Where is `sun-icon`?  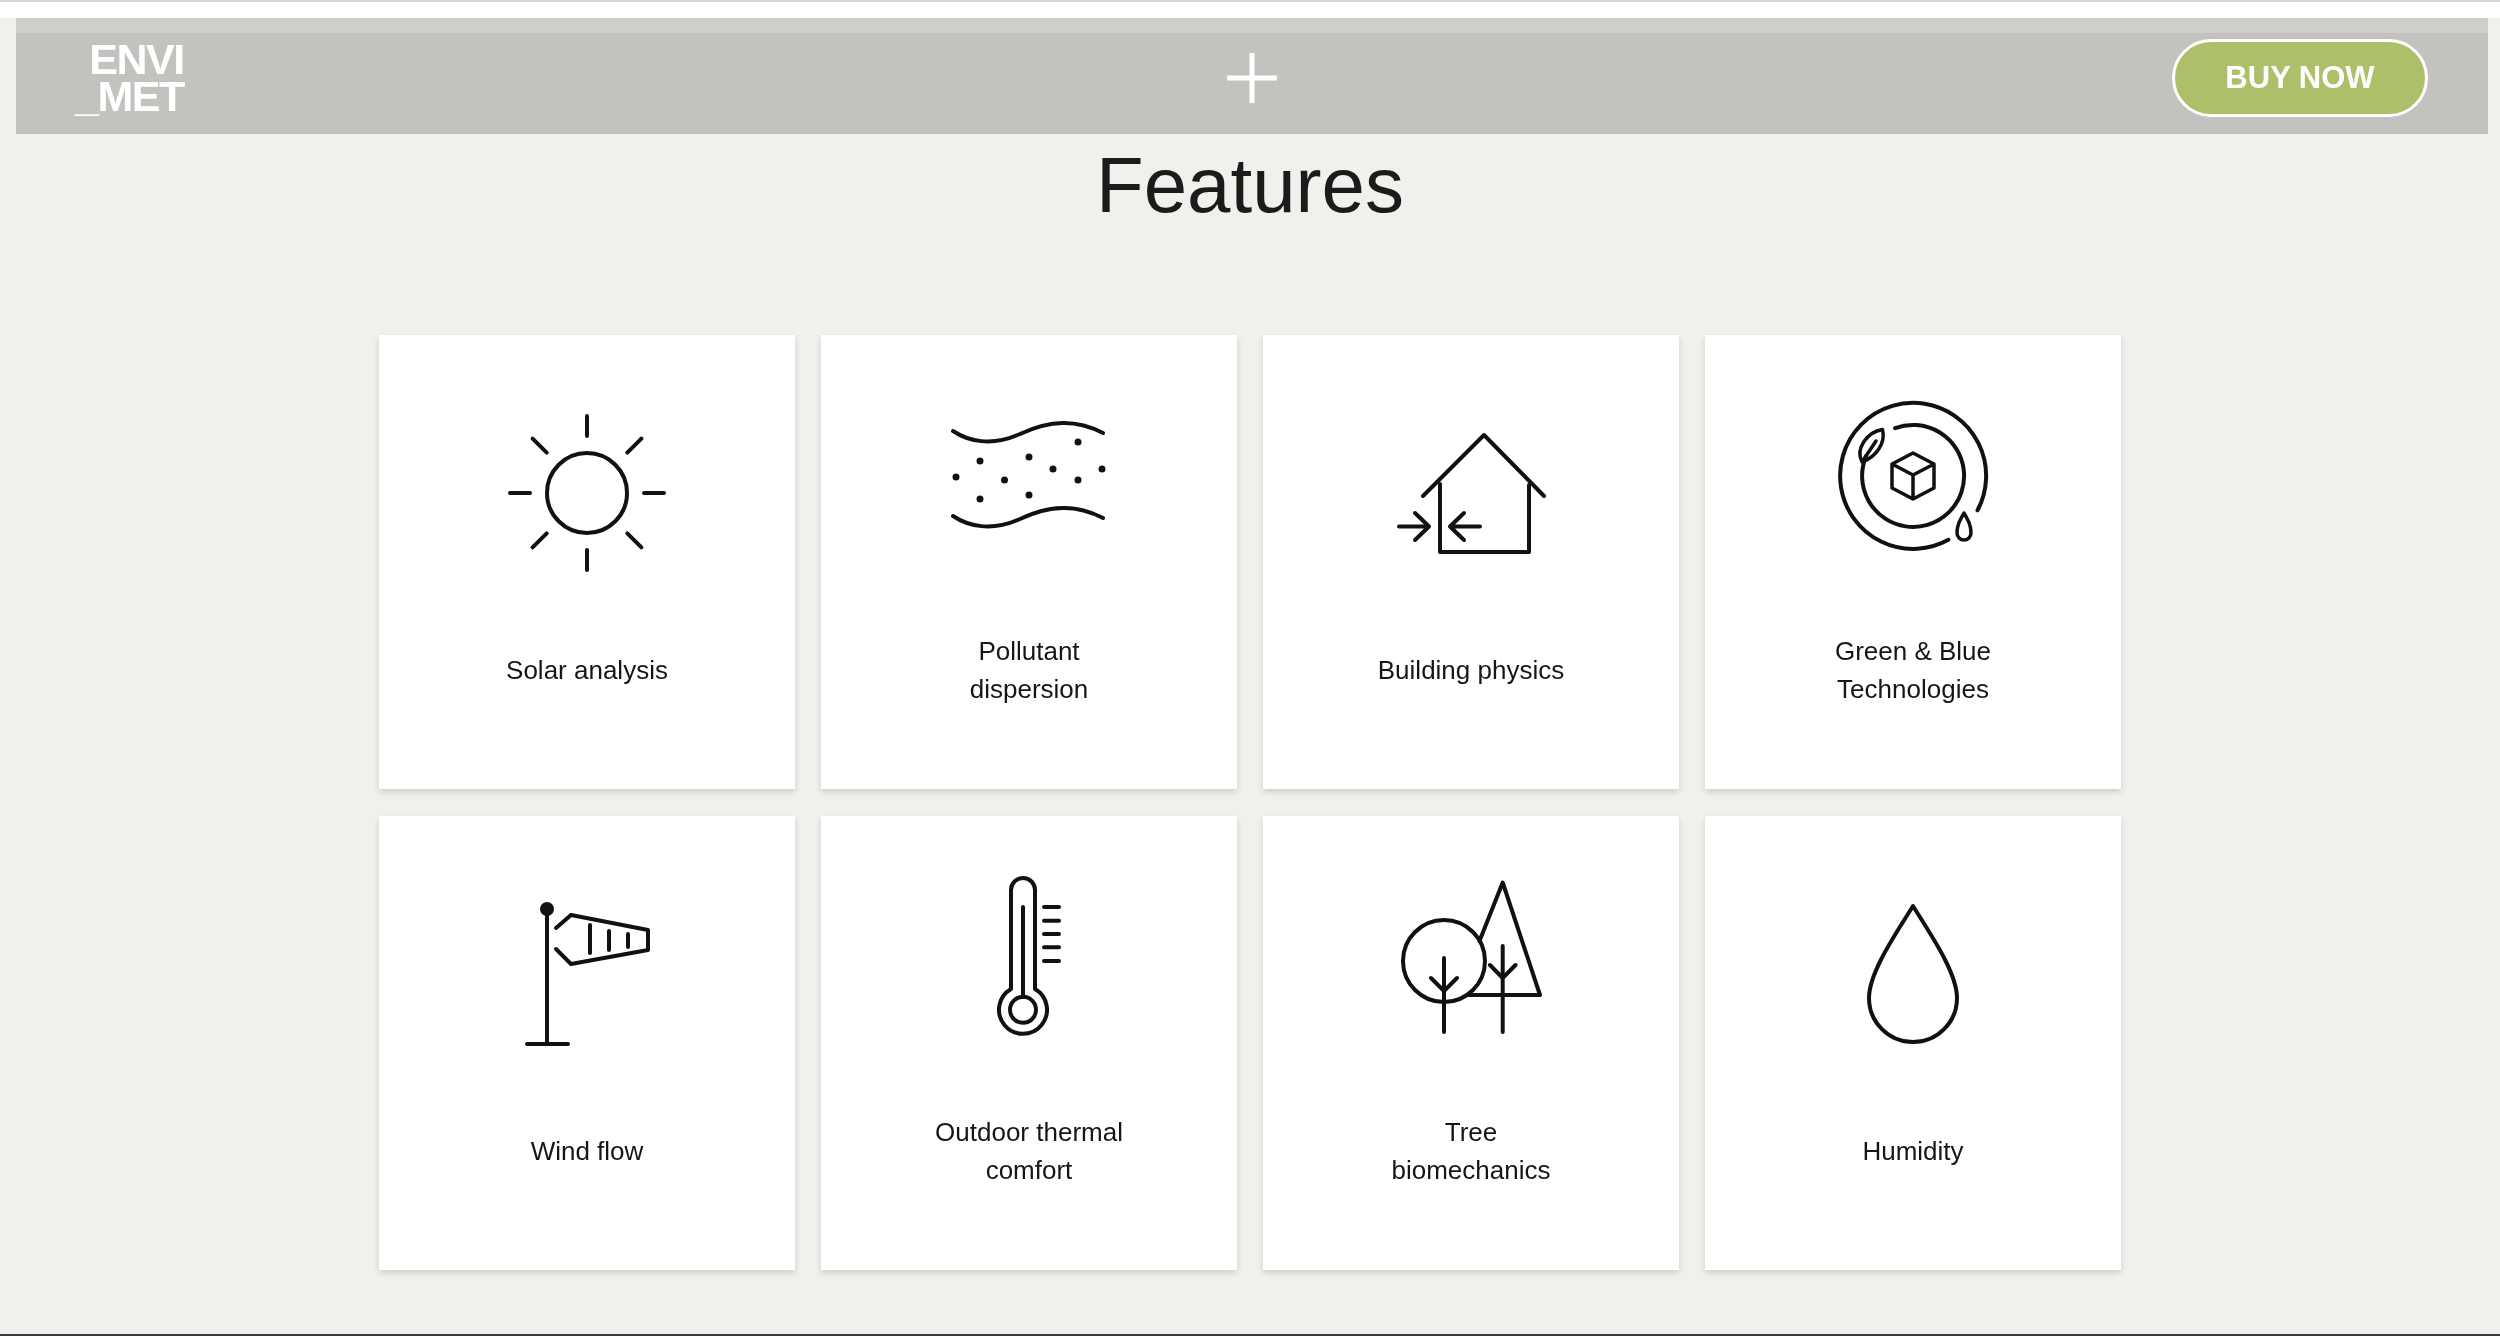 sun-icon is located at coordinates (587, 493).